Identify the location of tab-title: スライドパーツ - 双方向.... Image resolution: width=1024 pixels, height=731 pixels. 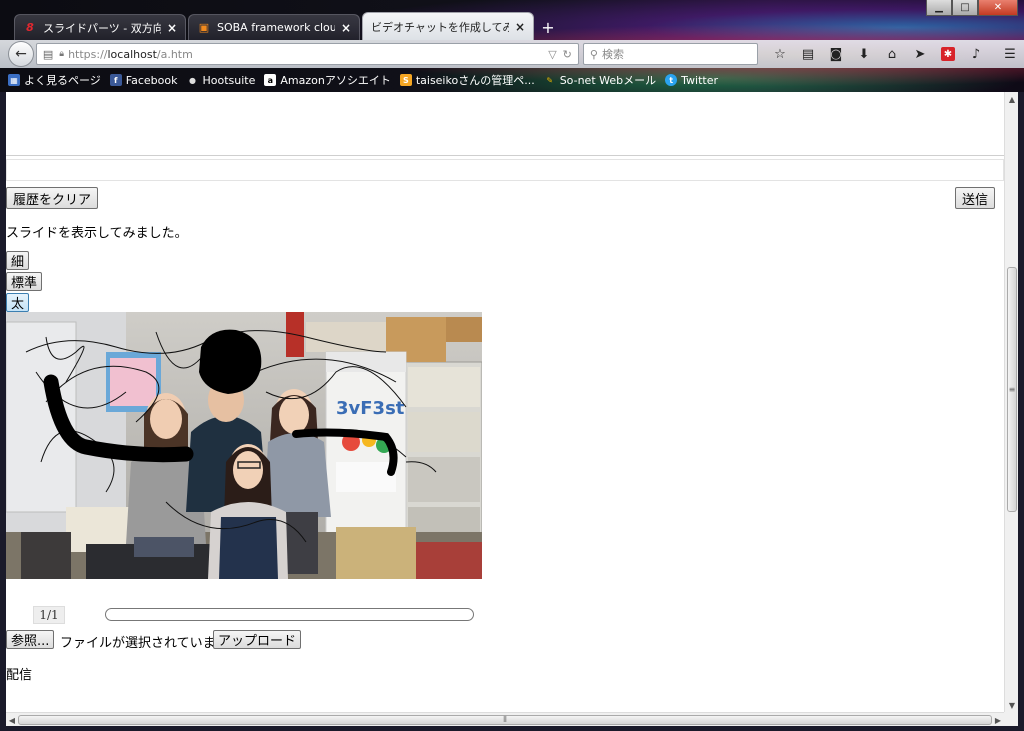
(102, 28).